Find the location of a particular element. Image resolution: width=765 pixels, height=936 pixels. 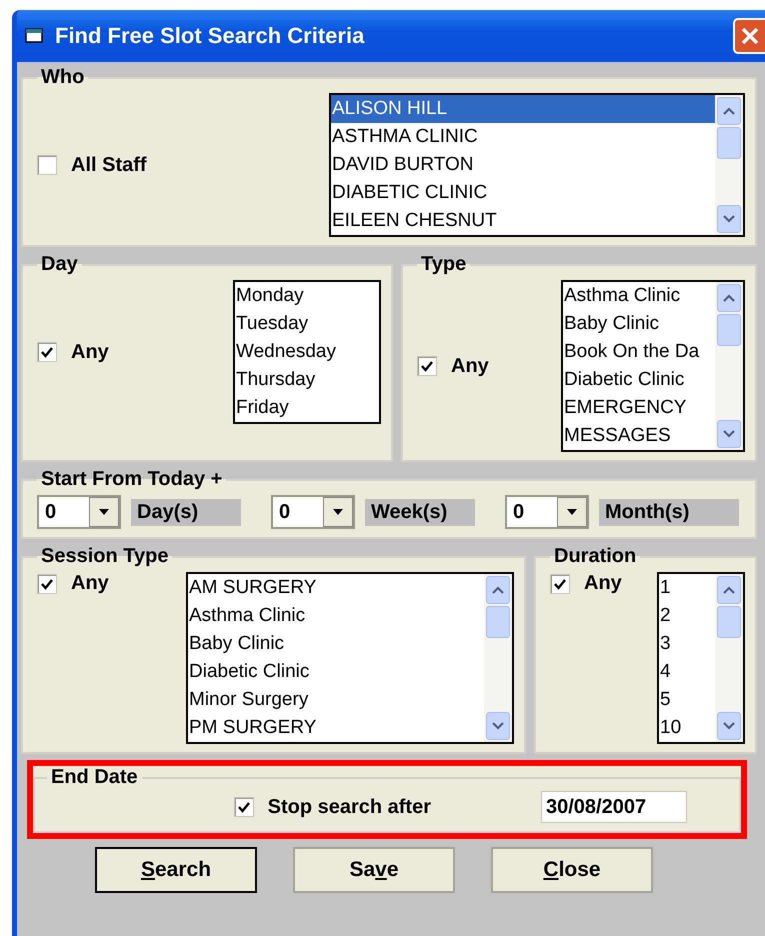

list-item: Minor Surgery is located at coordinates (336, 700).